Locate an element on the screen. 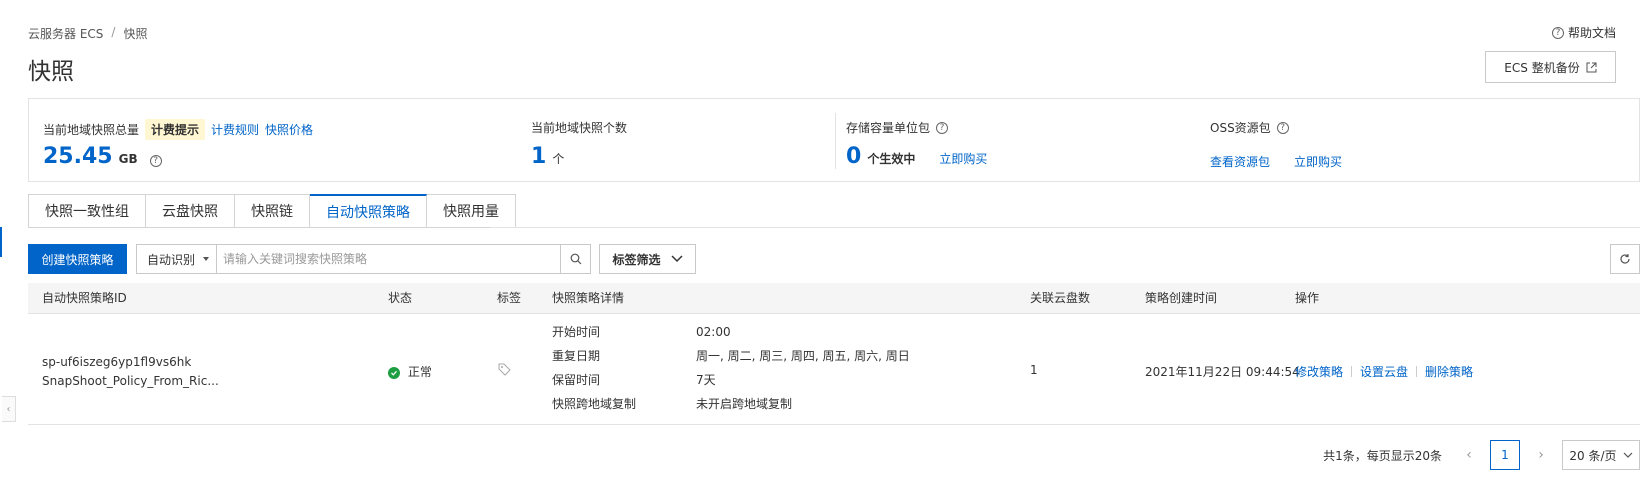  stat-count-value: 1 is located at coordinates (539, 156).